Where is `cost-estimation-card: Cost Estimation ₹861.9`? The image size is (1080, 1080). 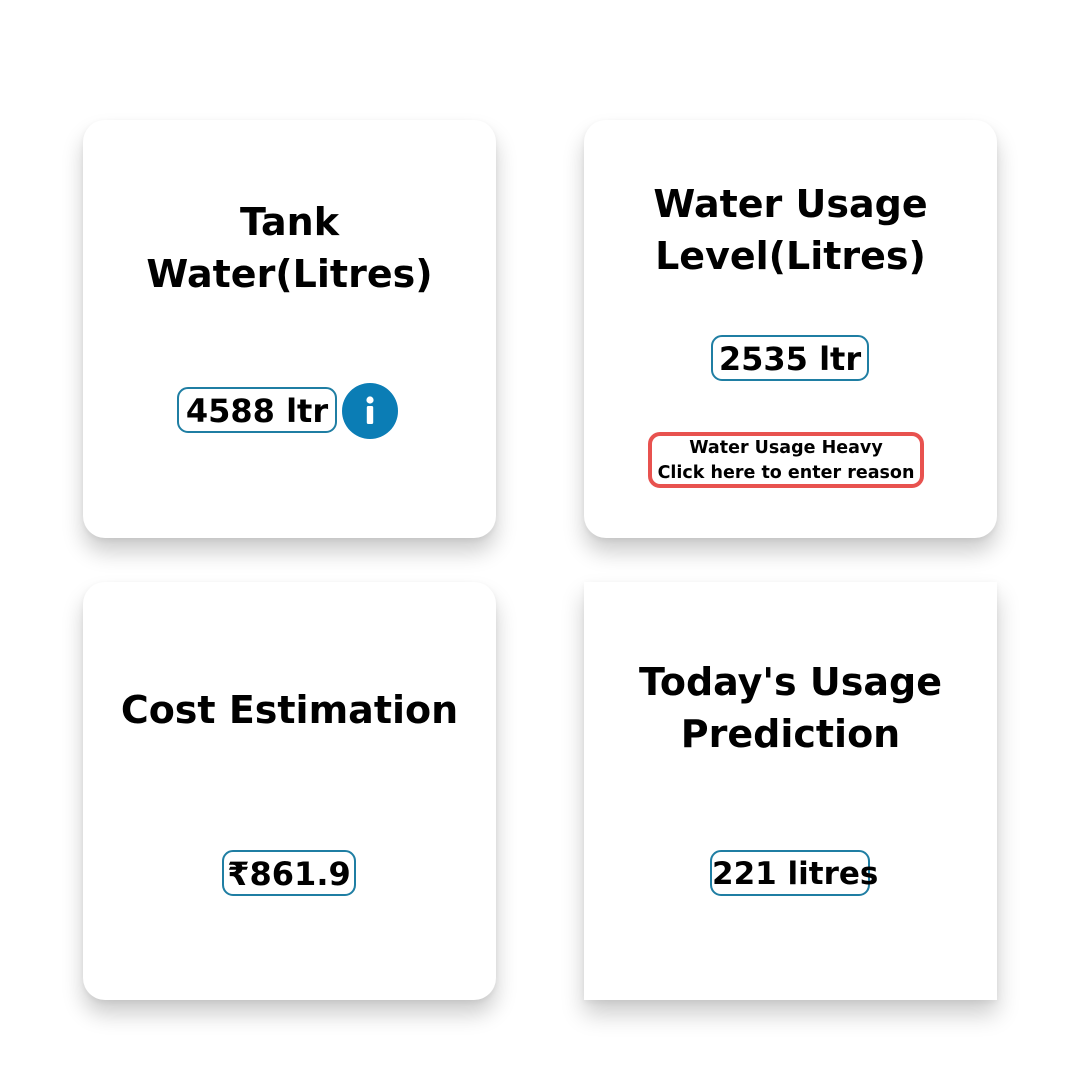 cost-estimation-card: Cost Estimation ₹861.9 is located at coordinates (289, 791).